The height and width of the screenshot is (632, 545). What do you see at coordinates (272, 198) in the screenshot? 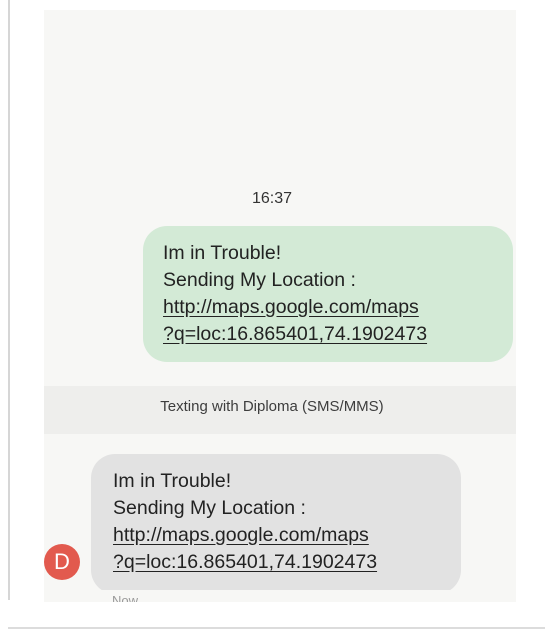
I see `message-timestamp: 16:37` at bounding box center [272, 198].